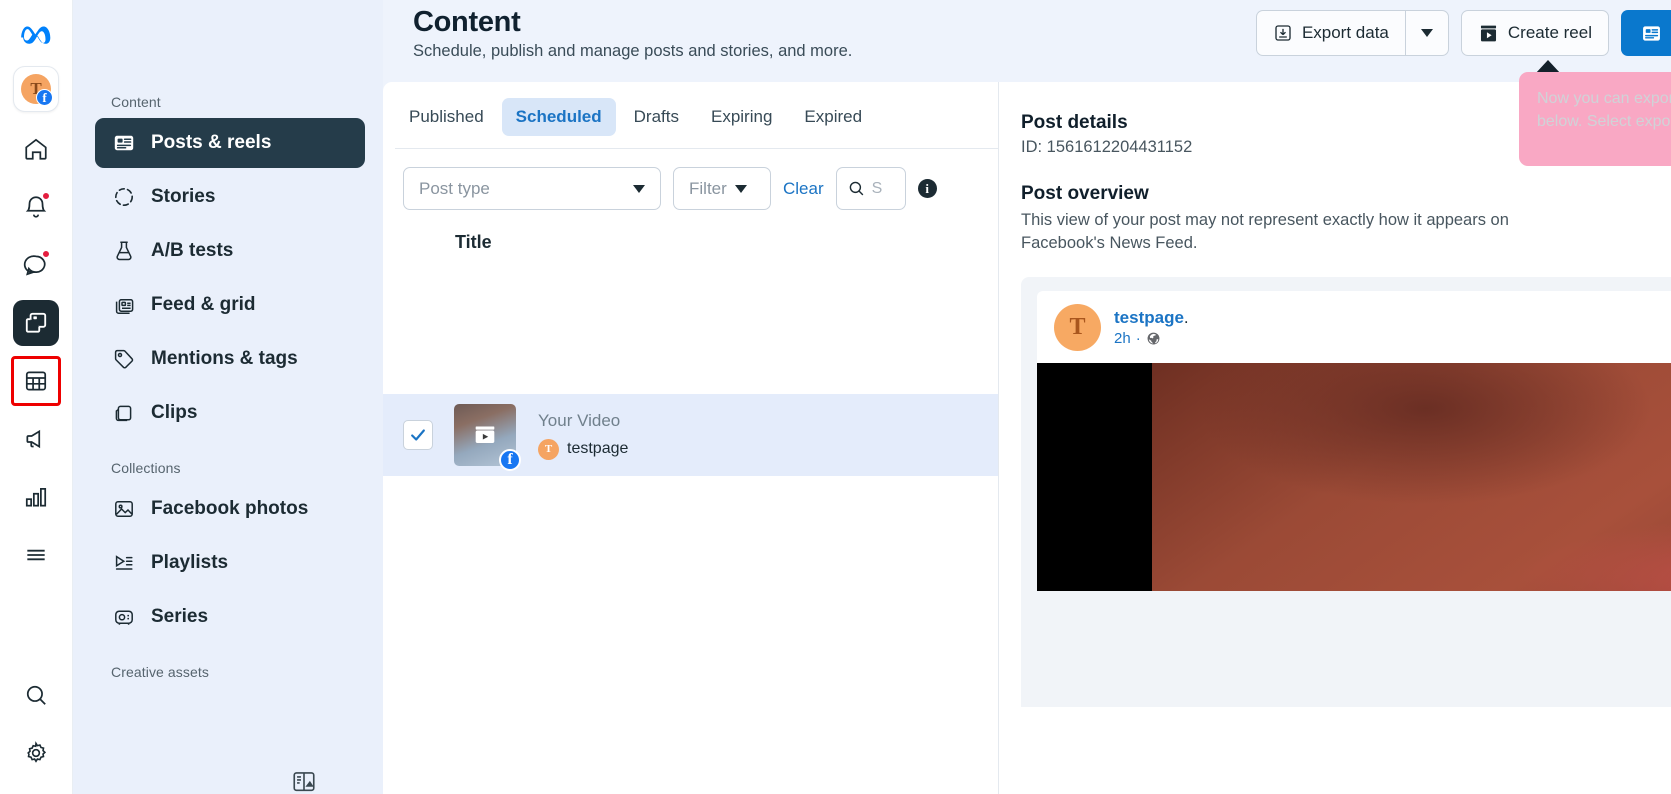 The image size is (1671, 794). Describe the element at coordinates (36, 497) in the screenshot. I see `rail-item-insights` at that location.